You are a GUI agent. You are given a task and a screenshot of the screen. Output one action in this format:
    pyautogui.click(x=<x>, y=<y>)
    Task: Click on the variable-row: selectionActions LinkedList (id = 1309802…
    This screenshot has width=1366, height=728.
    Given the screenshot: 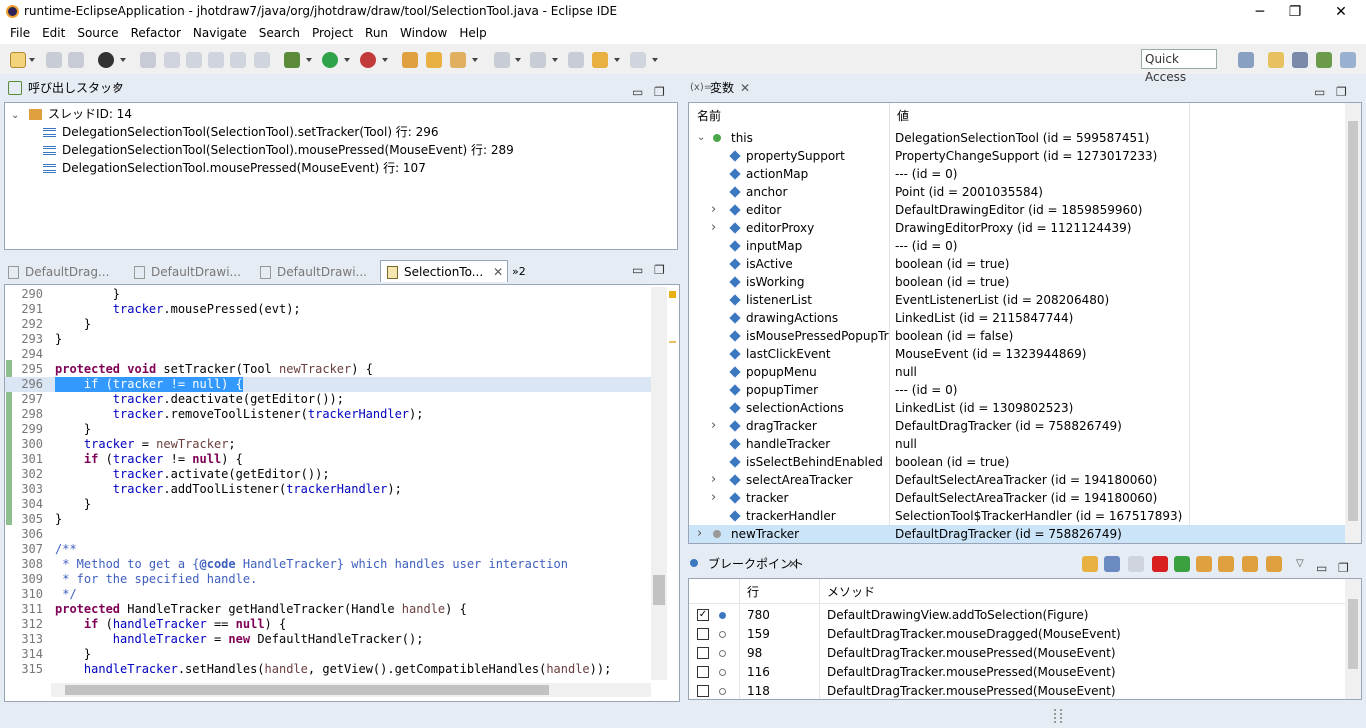 What is the action you would take?
    pyautogui.click(x=1017, y=408)
    